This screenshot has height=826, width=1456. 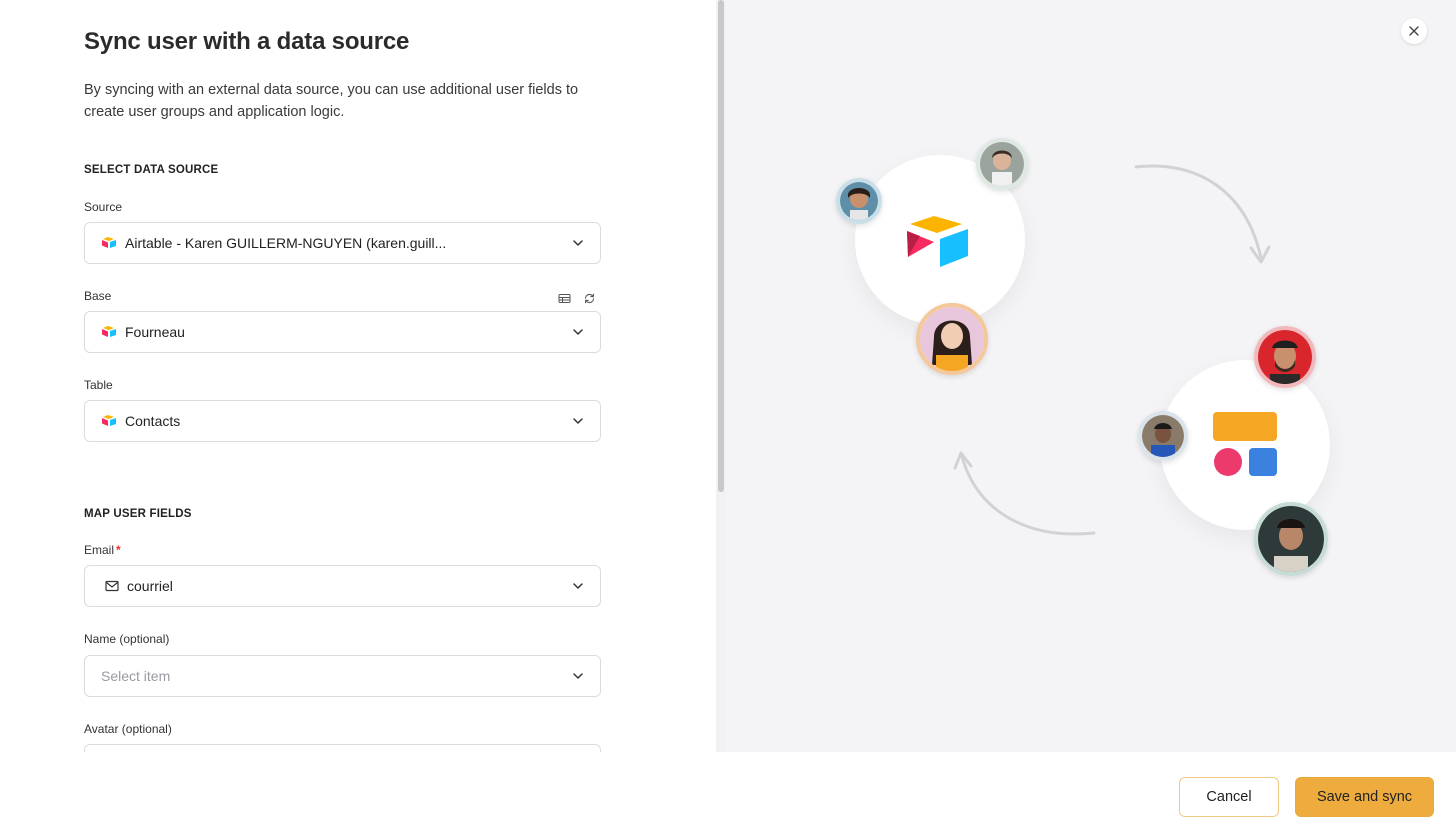 I want to click on airtable-logo-icon, so click(x=937, y=241).